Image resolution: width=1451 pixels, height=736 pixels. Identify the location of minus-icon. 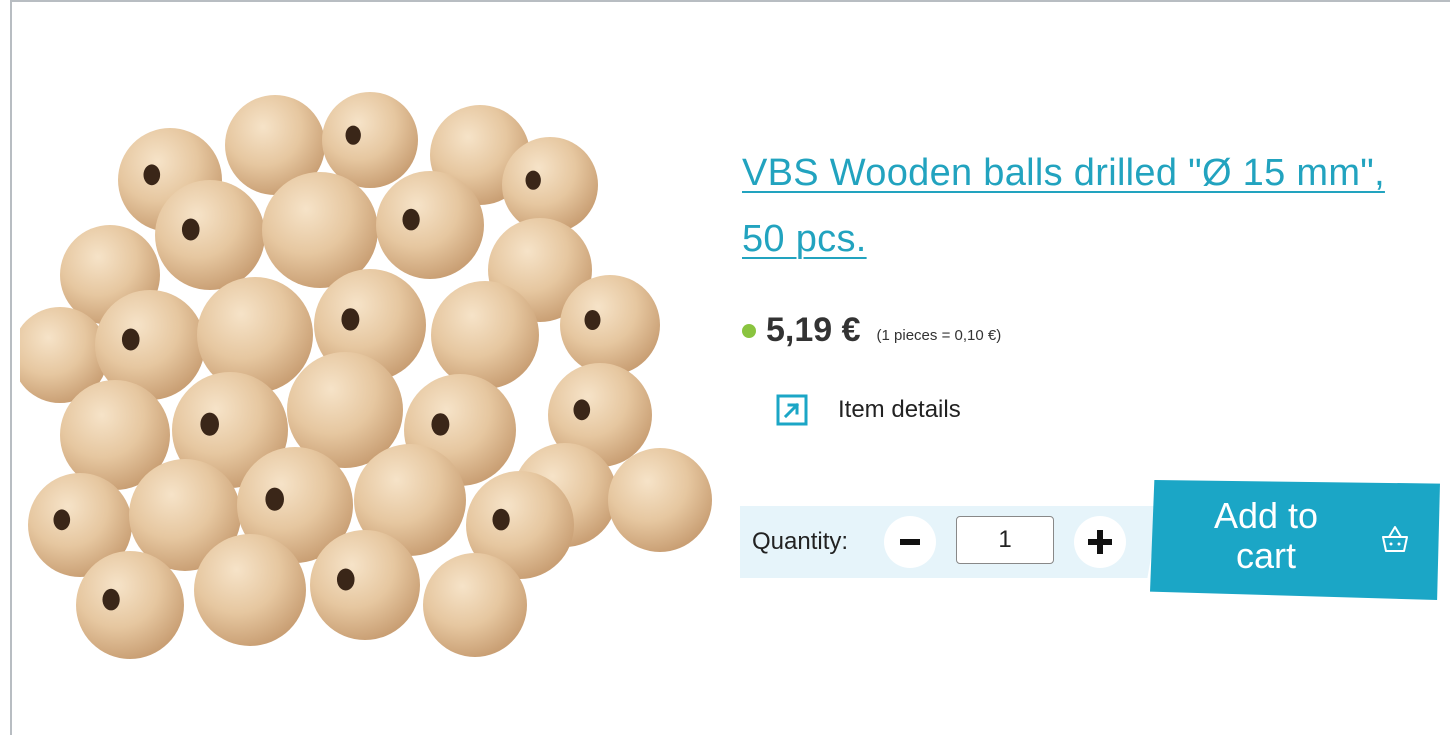
(910, 542).